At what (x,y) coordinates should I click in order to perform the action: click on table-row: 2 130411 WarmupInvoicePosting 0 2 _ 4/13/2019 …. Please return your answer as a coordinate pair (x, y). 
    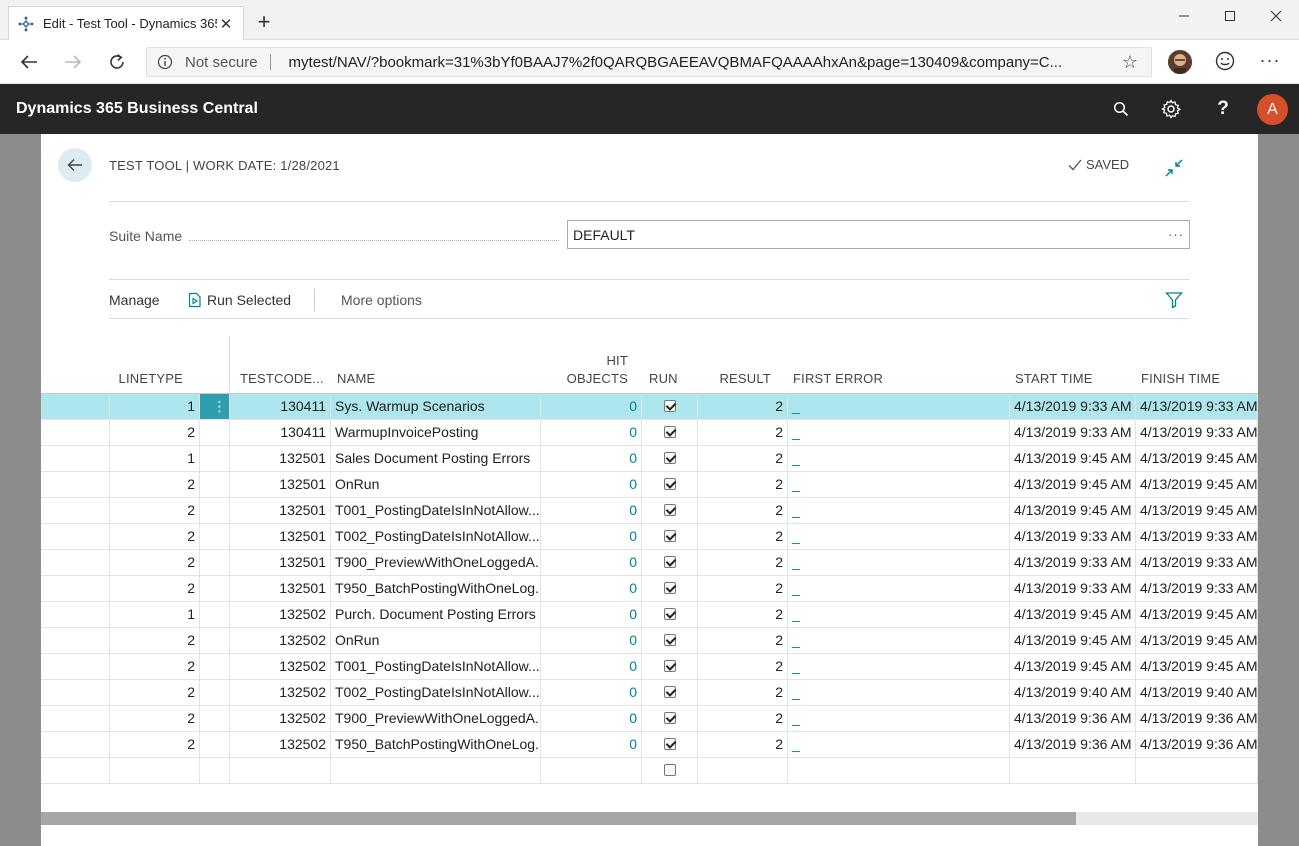
    Looking at the image, I should click on (649, 433).